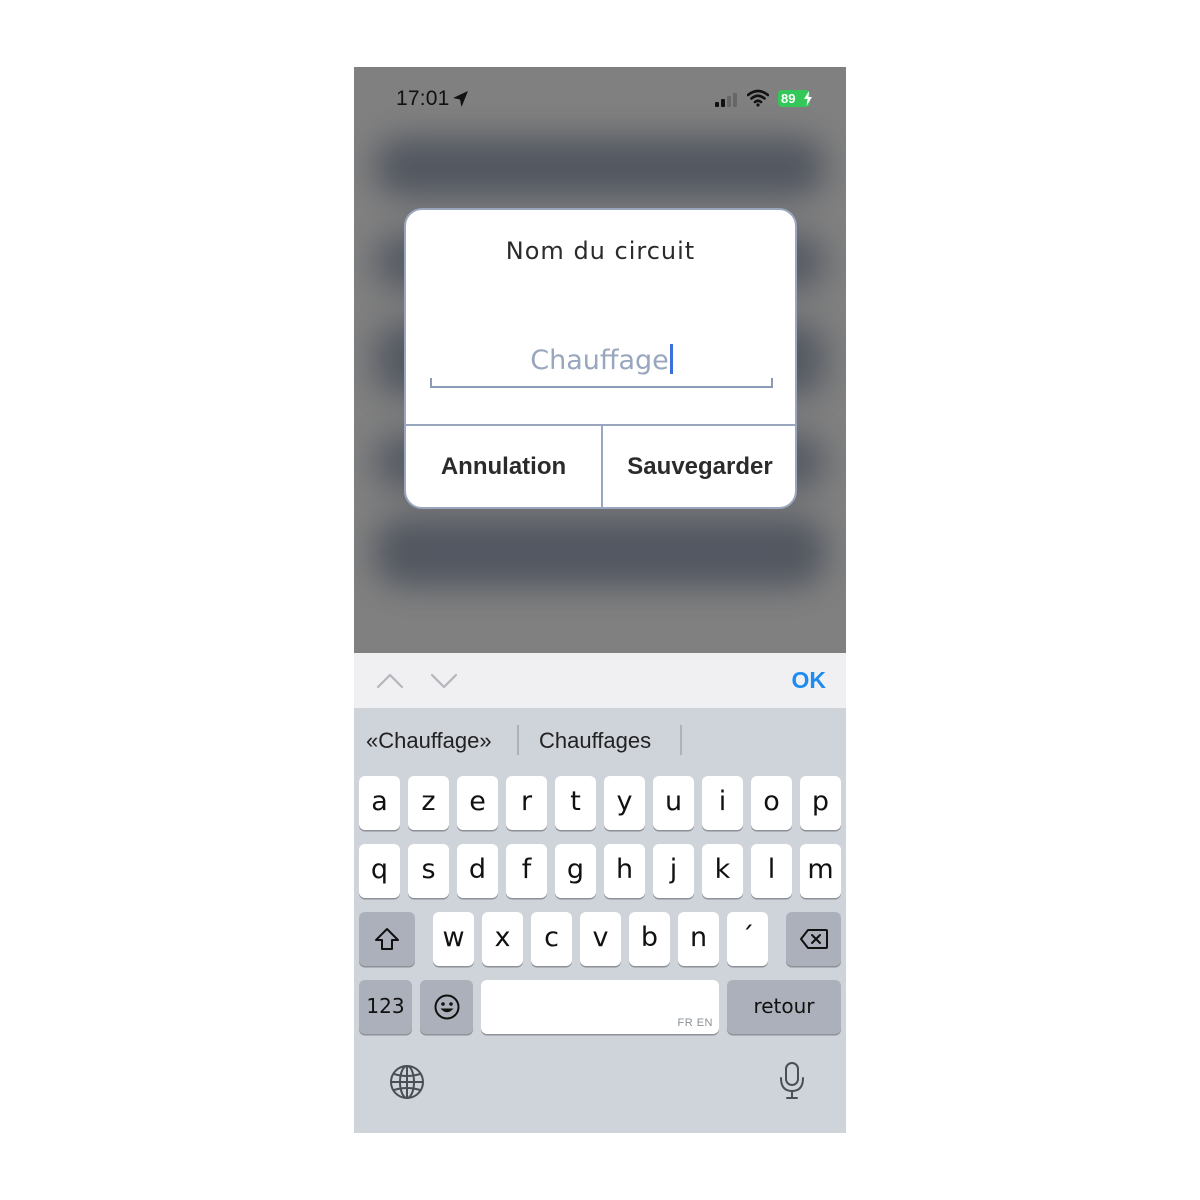  Describe the element at coordinates (575, 871) in the screenshot. I see `key-g: g` at that location.